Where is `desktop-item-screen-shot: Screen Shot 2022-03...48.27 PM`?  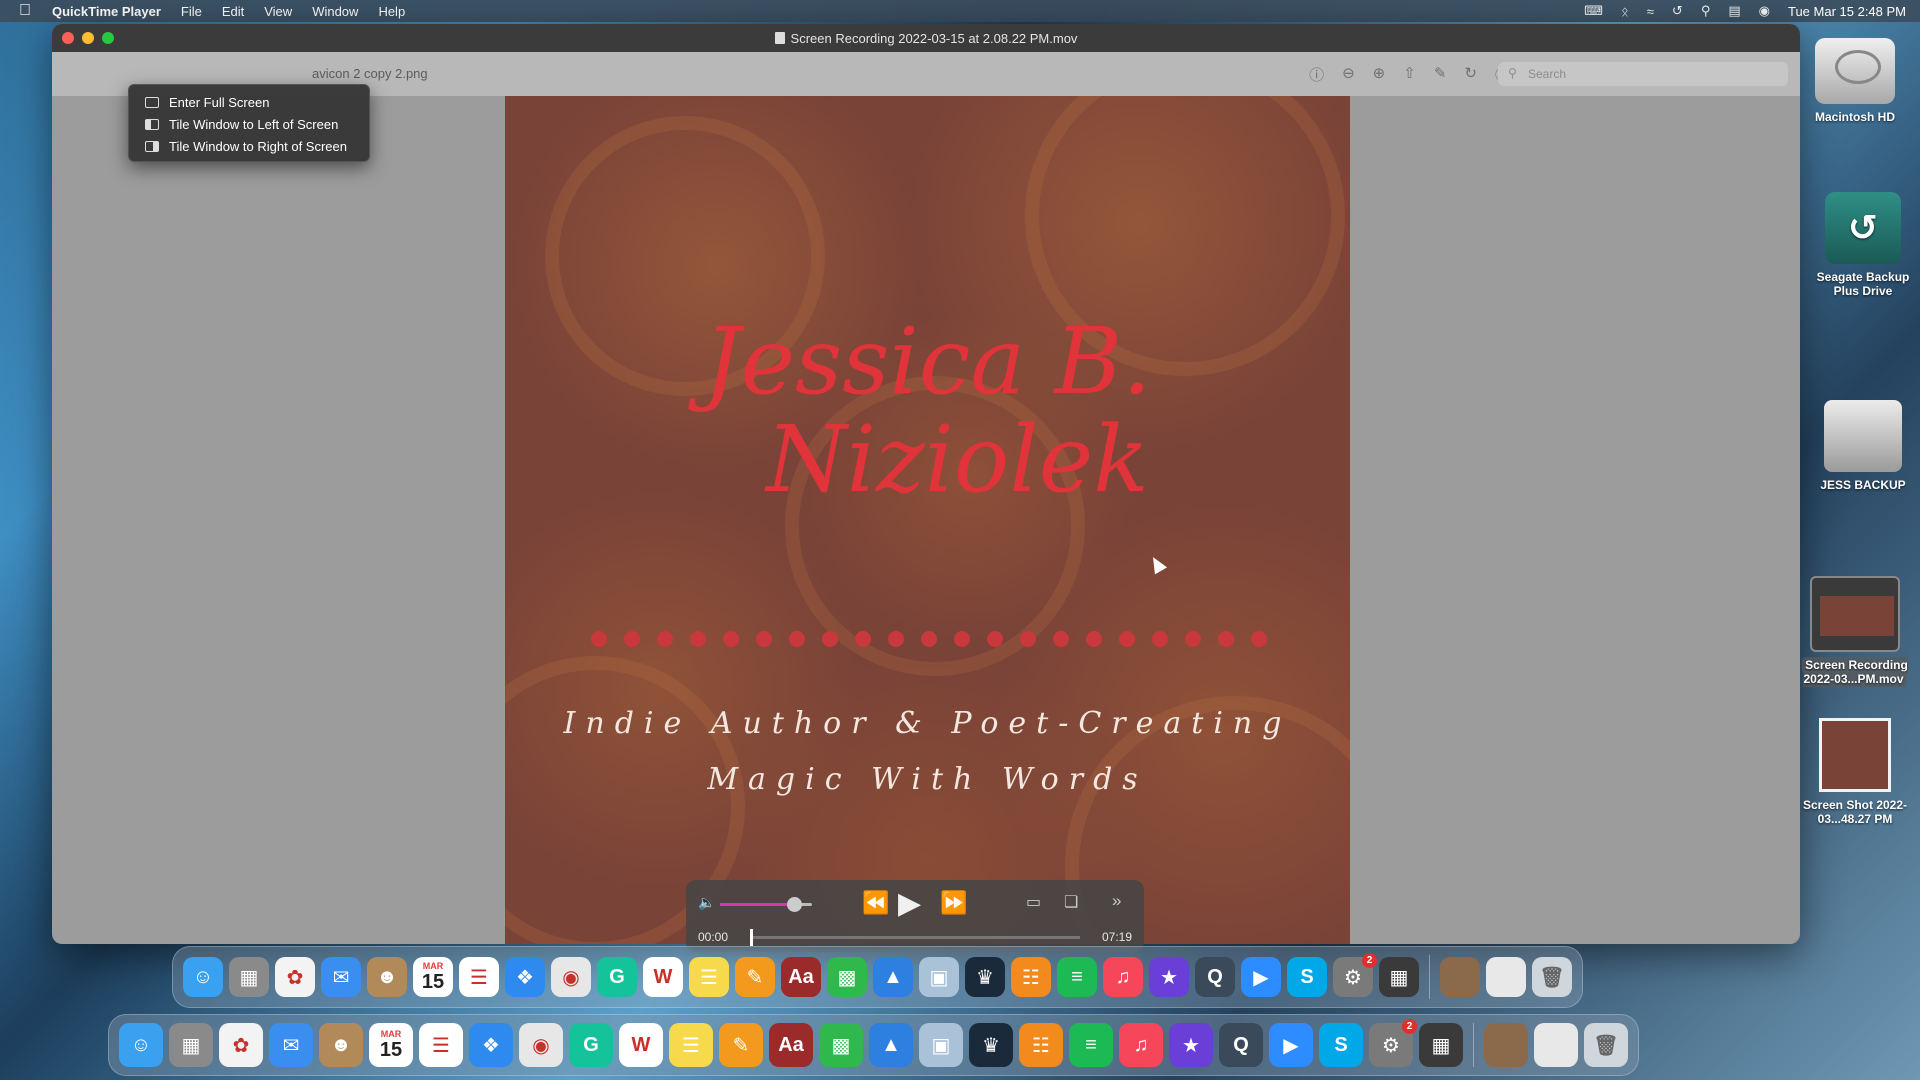 desktop-item-screen-shot: Screen Shot 2022-03...48.27 PM is located at coordinates (1855, 772).